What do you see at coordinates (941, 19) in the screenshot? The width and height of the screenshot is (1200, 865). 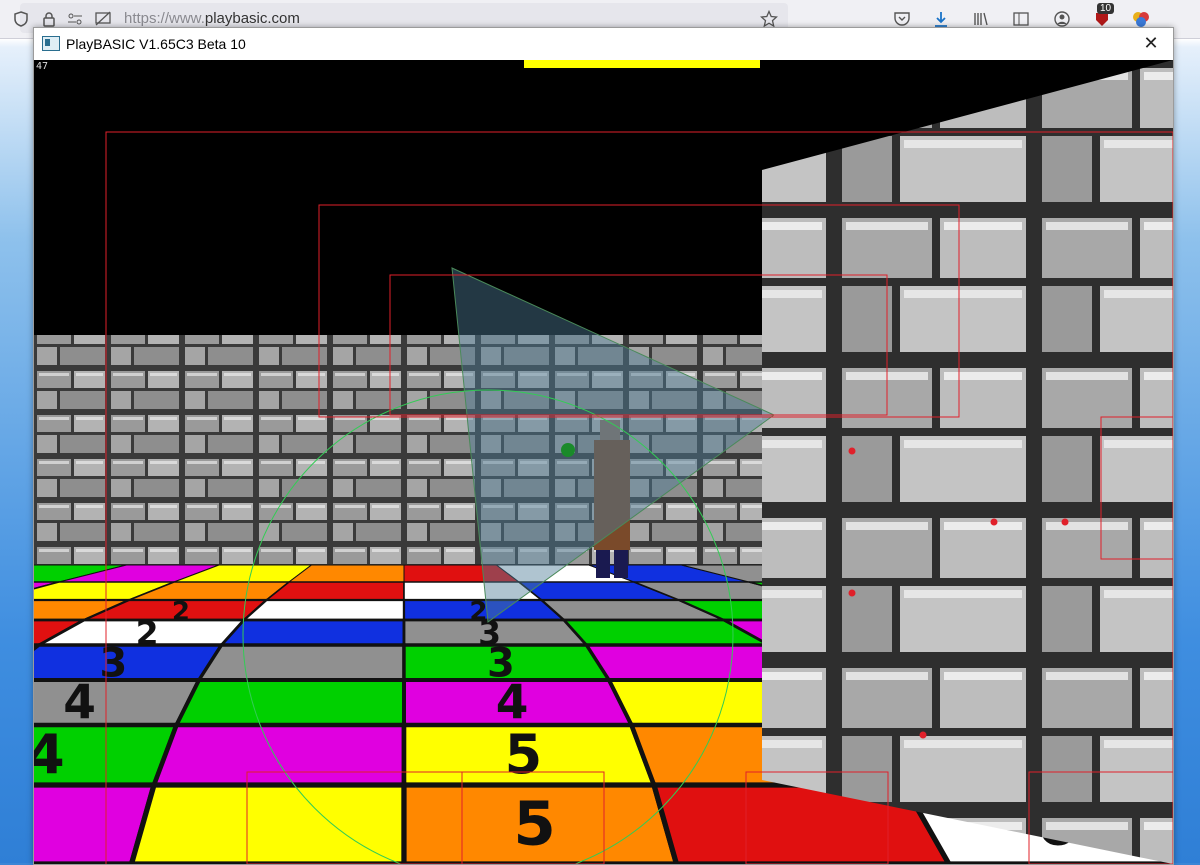 I see `download-icon` at bounding box center [941, 19].